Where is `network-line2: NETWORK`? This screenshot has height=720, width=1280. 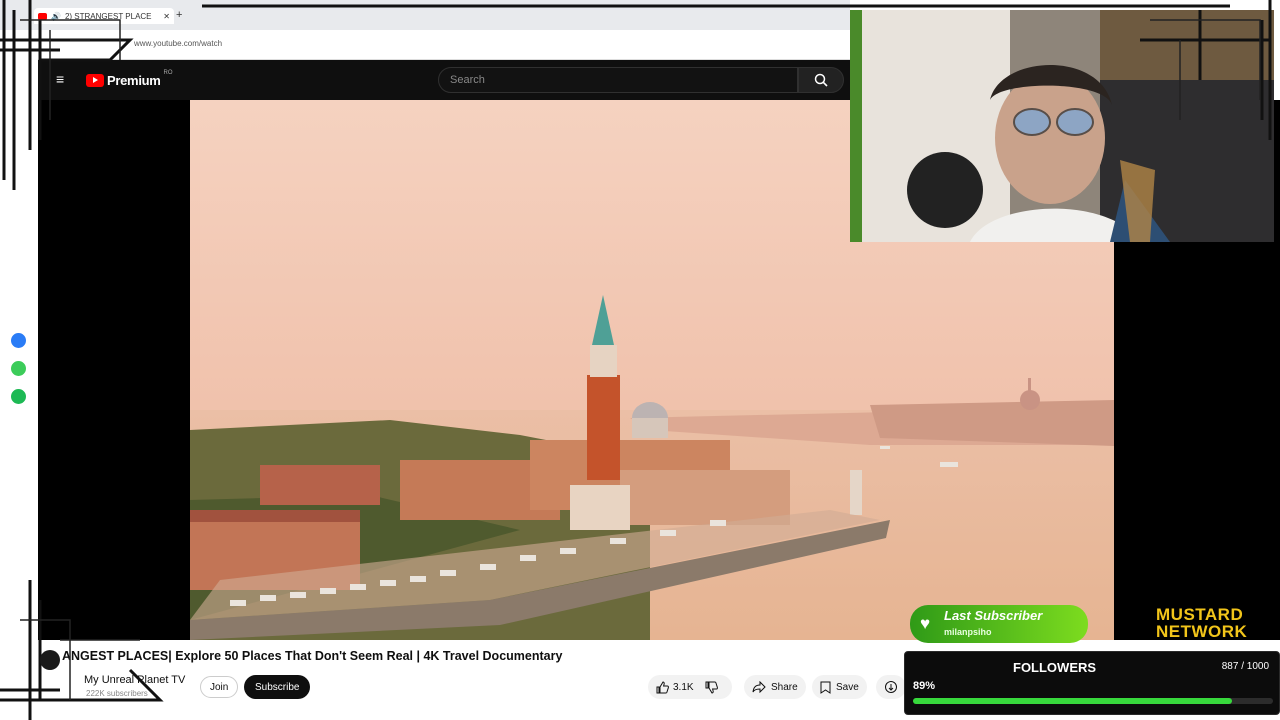
network-line2: NETWORK is located at coordinates (1202, 631).